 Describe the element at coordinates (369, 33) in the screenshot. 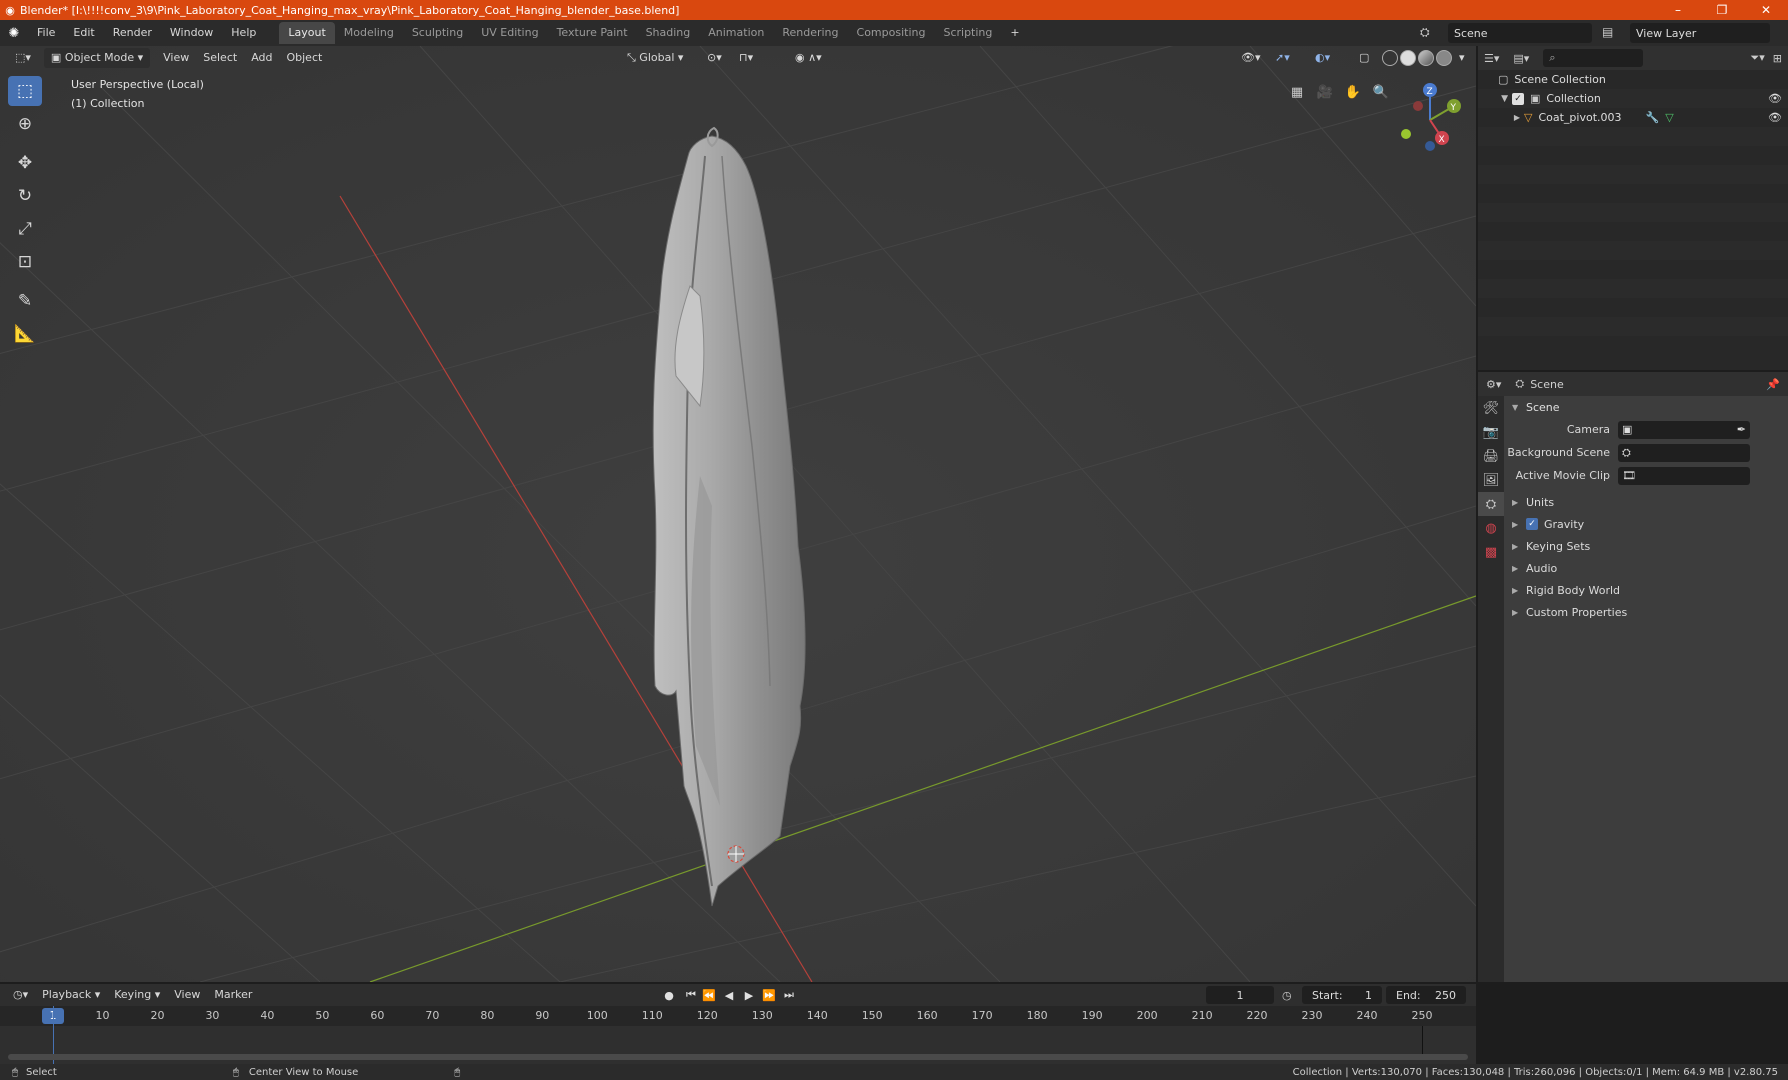

I see `tab-modeling: Modeling` at that location.